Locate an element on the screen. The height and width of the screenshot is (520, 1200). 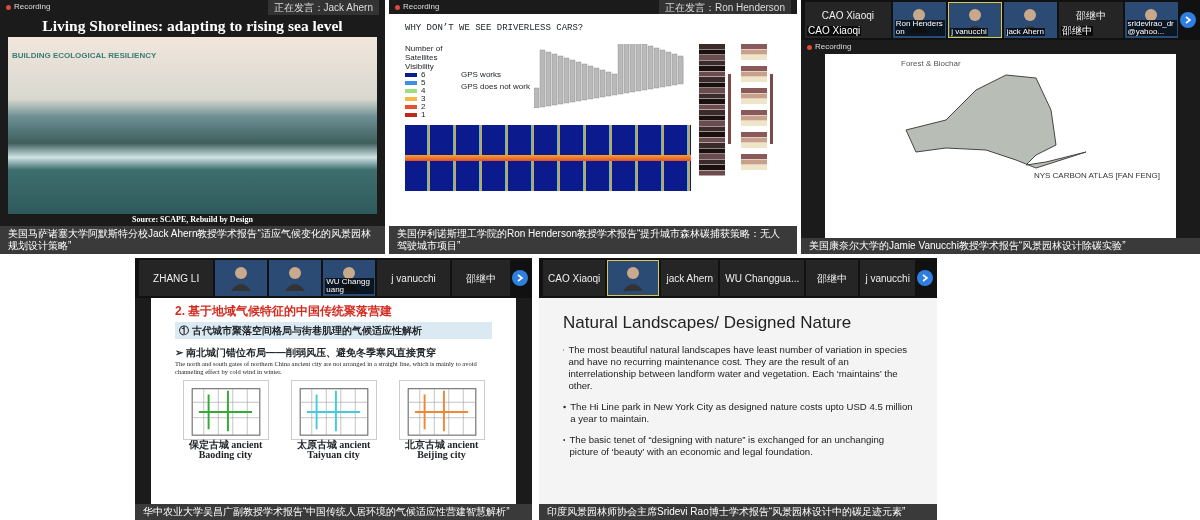
participant-label: Ron Henderson is located at coordinates (920, 28).